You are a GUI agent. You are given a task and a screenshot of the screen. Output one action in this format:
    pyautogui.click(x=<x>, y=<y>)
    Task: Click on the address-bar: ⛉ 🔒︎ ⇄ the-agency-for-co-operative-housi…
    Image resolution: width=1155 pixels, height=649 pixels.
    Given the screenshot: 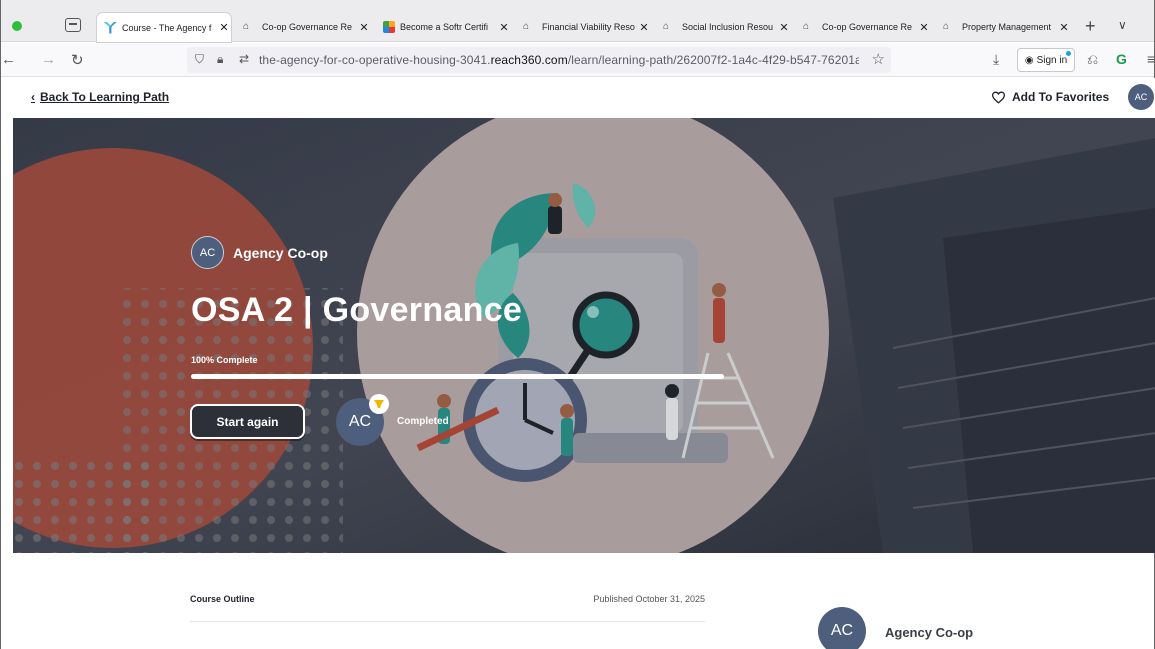 What is the action you would take?
    pyautogui.click(x=539, y=60)
    